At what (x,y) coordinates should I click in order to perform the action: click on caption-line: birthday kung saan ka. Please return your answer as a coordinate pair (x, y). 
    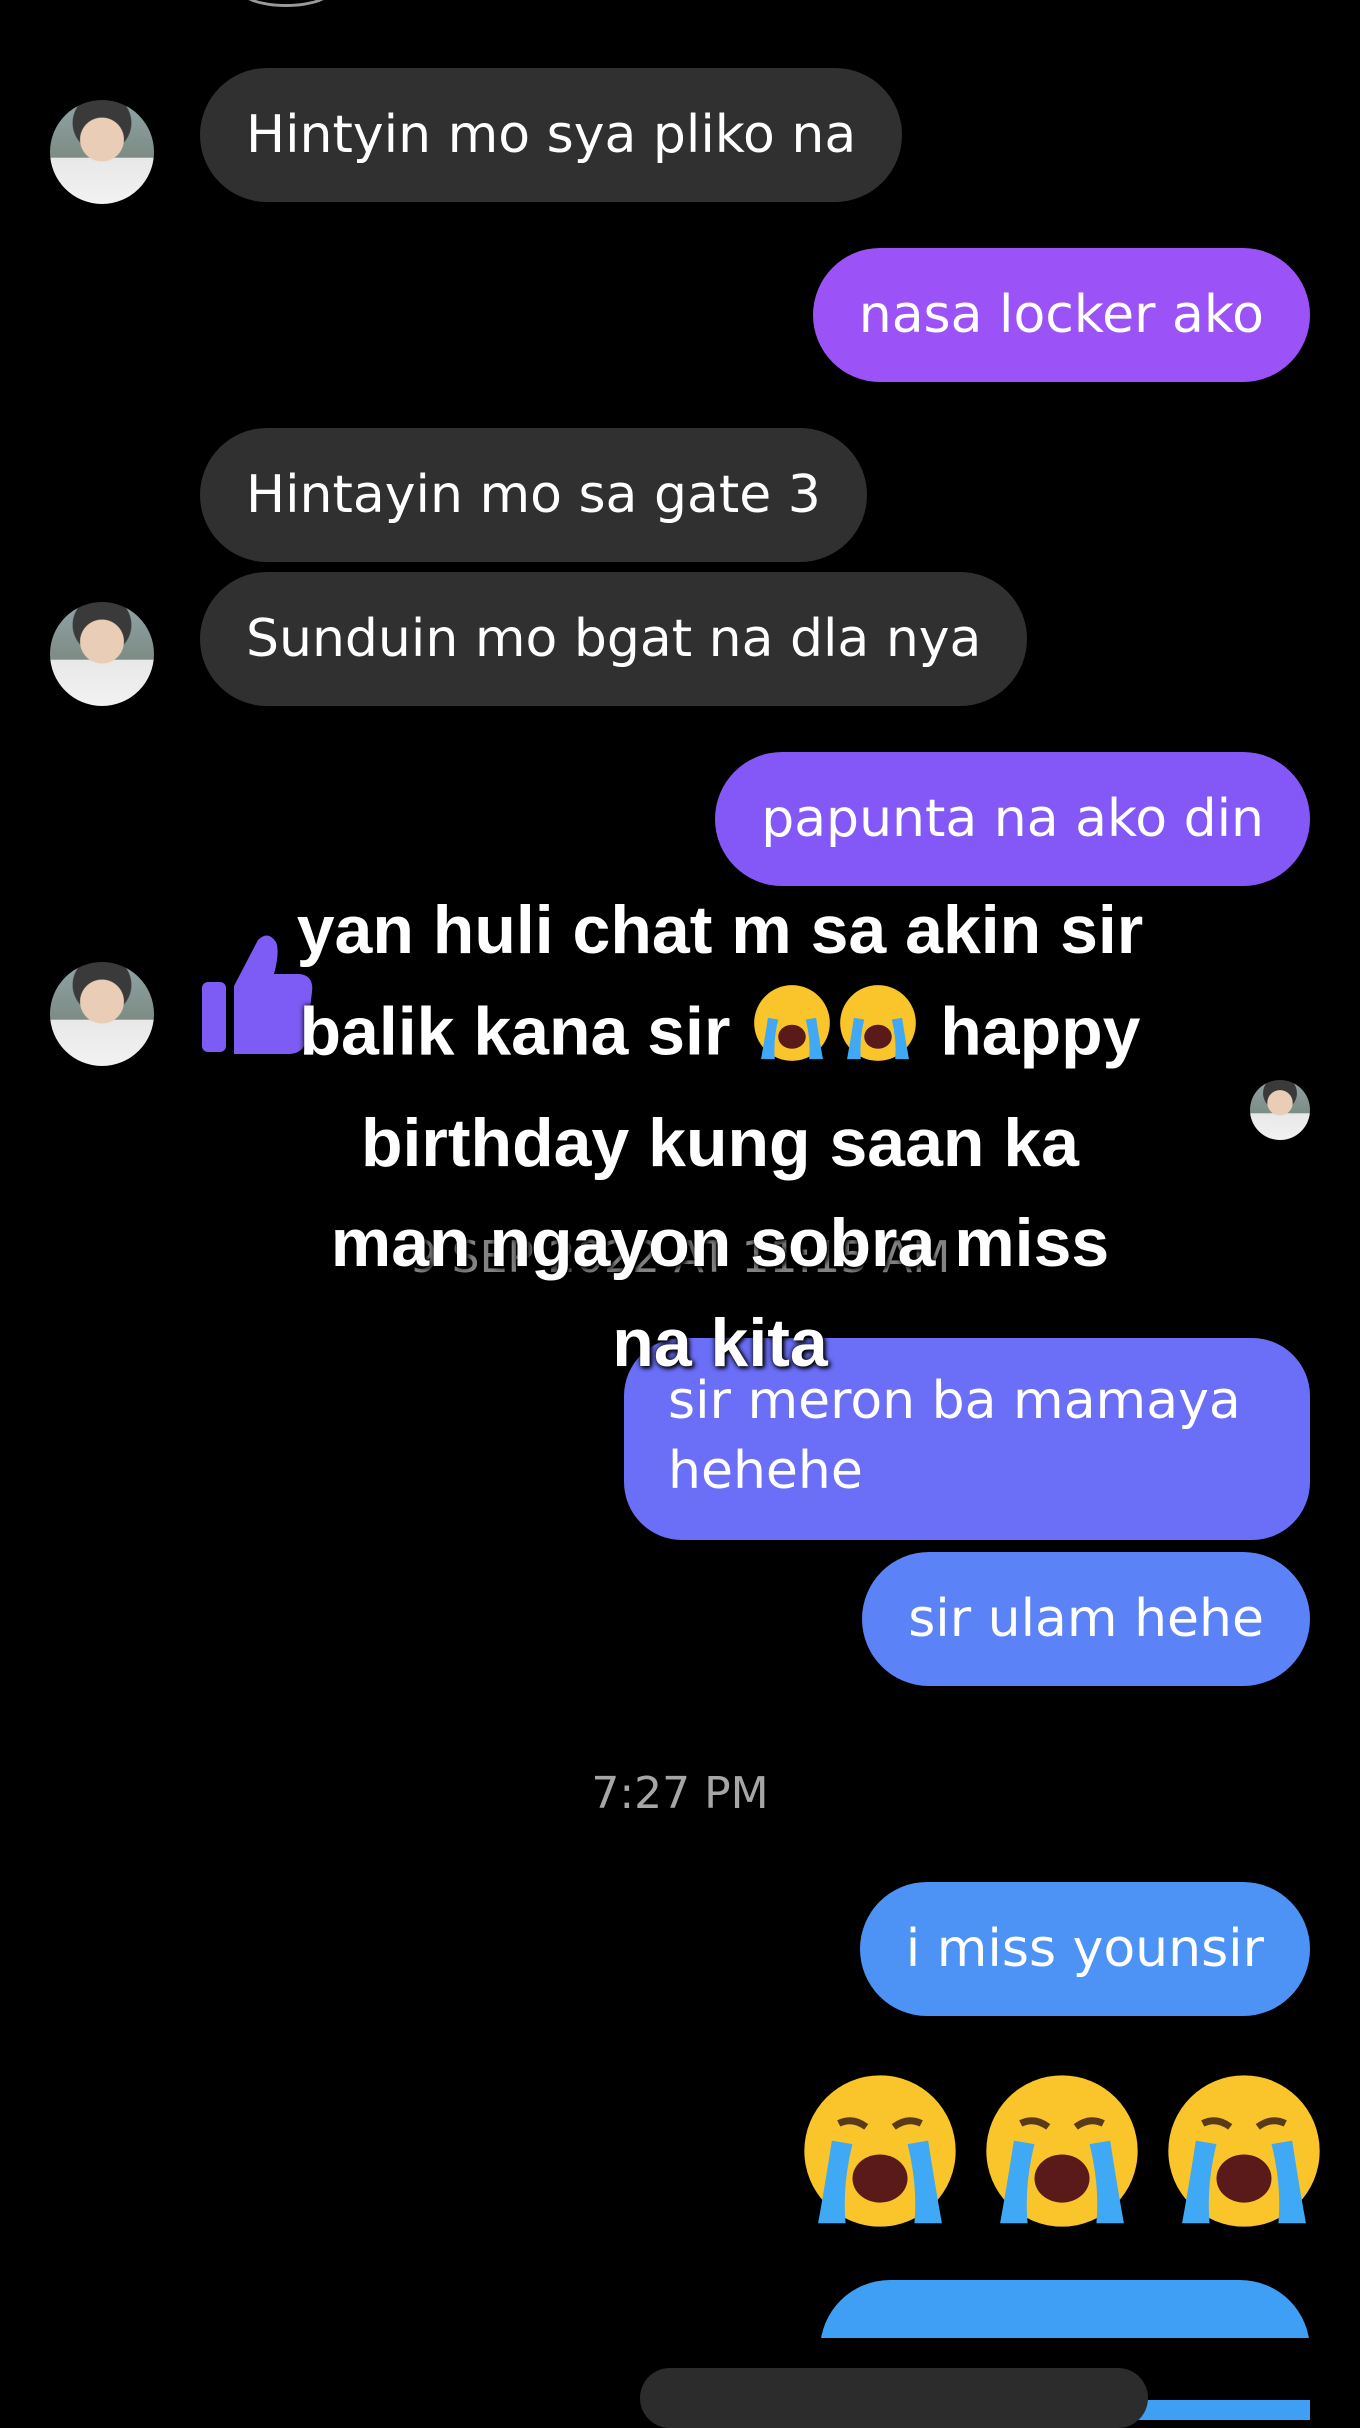
    Looking at the image, I should click on (720, 1143).